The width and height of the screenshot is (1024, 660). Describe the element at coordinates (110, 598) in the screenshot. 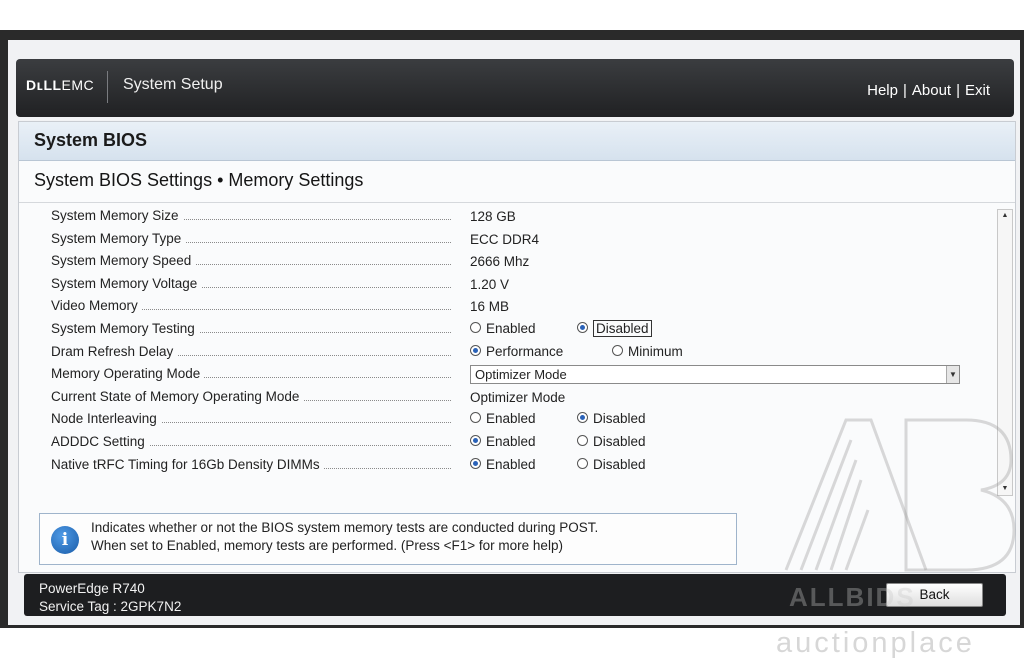

I see `system-info: PowerEdge R740 Service Tag : 2GPK7N2` at that location.